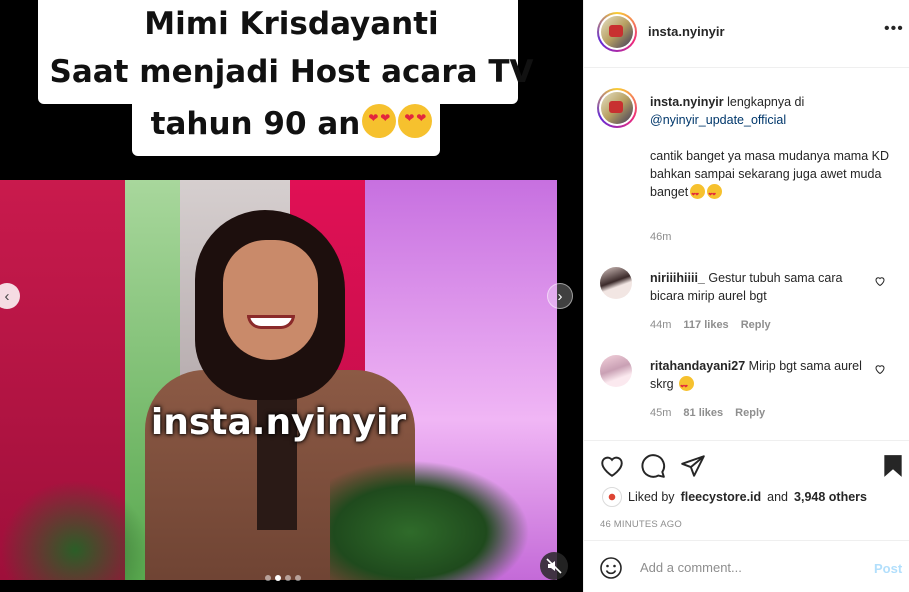 This screenshot has height=592, width=909. Describe the element at coordinates (687, 102) in the screenshot. I see `caption-username: insta.nyinyir` at that location.